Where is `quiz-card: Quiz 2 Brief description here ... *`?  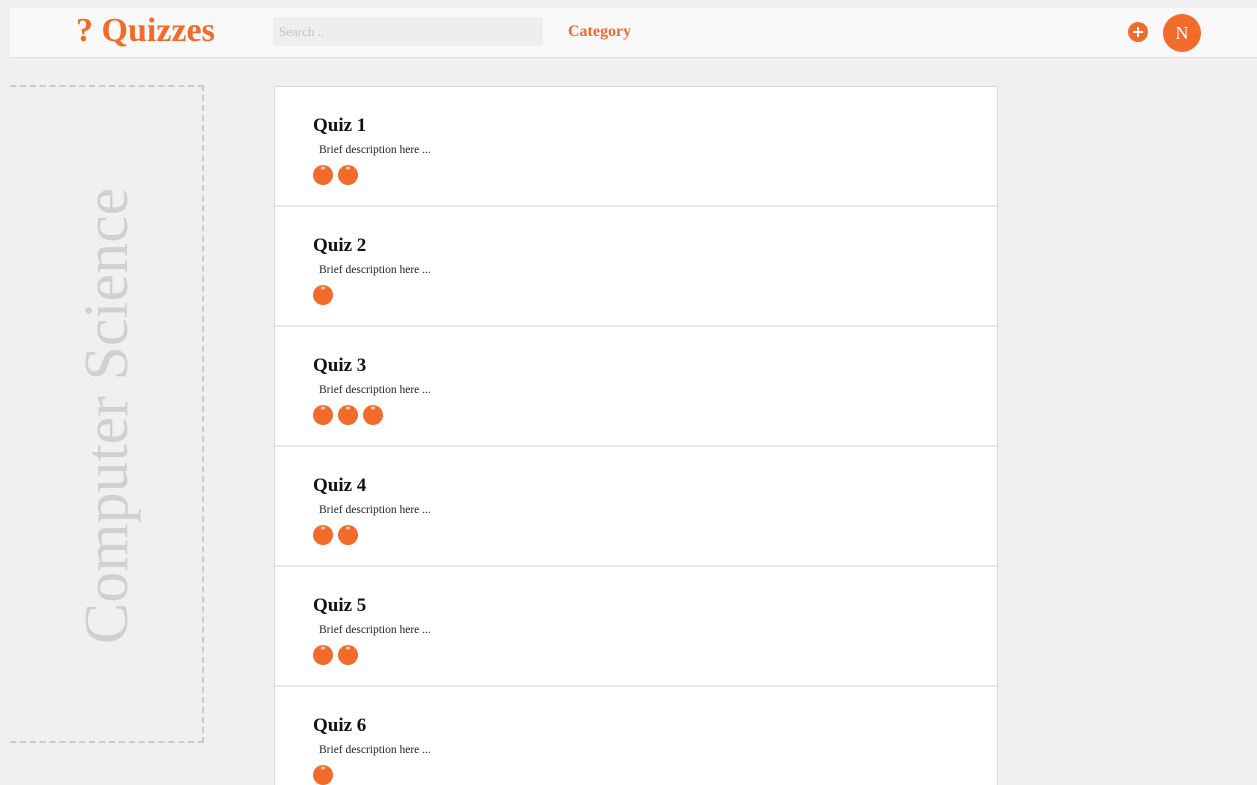
quiz-card: Quiz 2 Brief description here ... * is located at coordinates (636, 267).